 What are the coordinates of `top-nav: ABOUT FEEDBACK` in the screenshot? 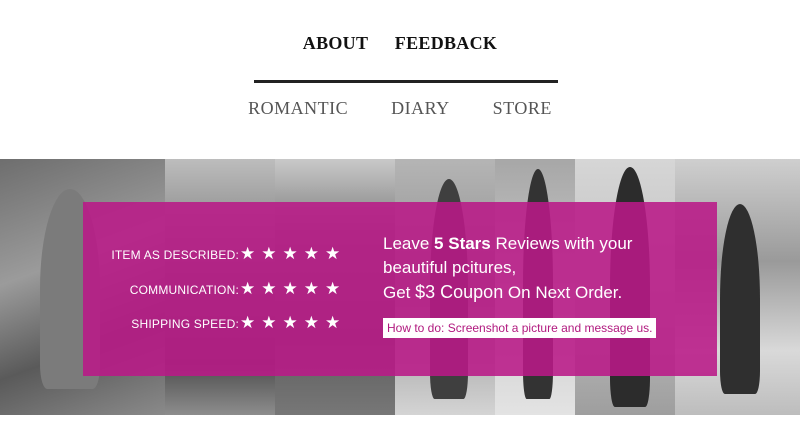 It's located at (400, 43).